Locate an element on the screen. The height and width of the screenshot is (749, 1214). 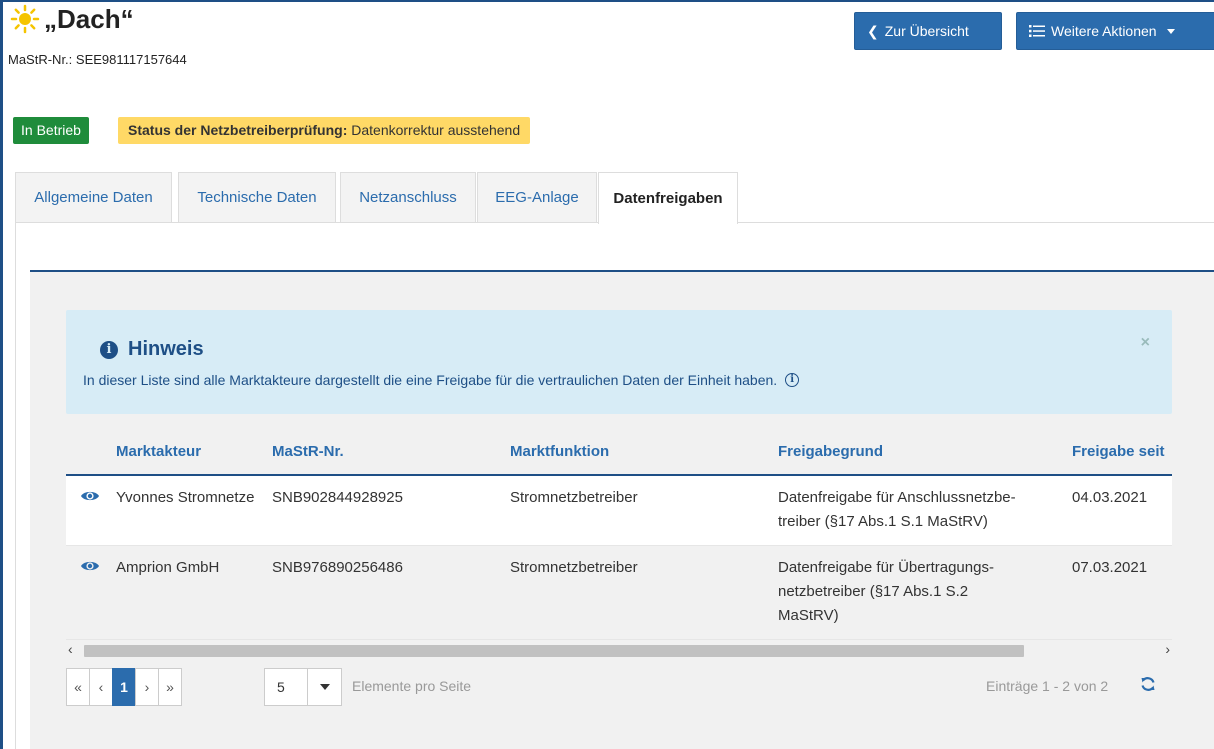
cell-actor: Yvonnes Stromnetze is located at coordinates (185, 497).